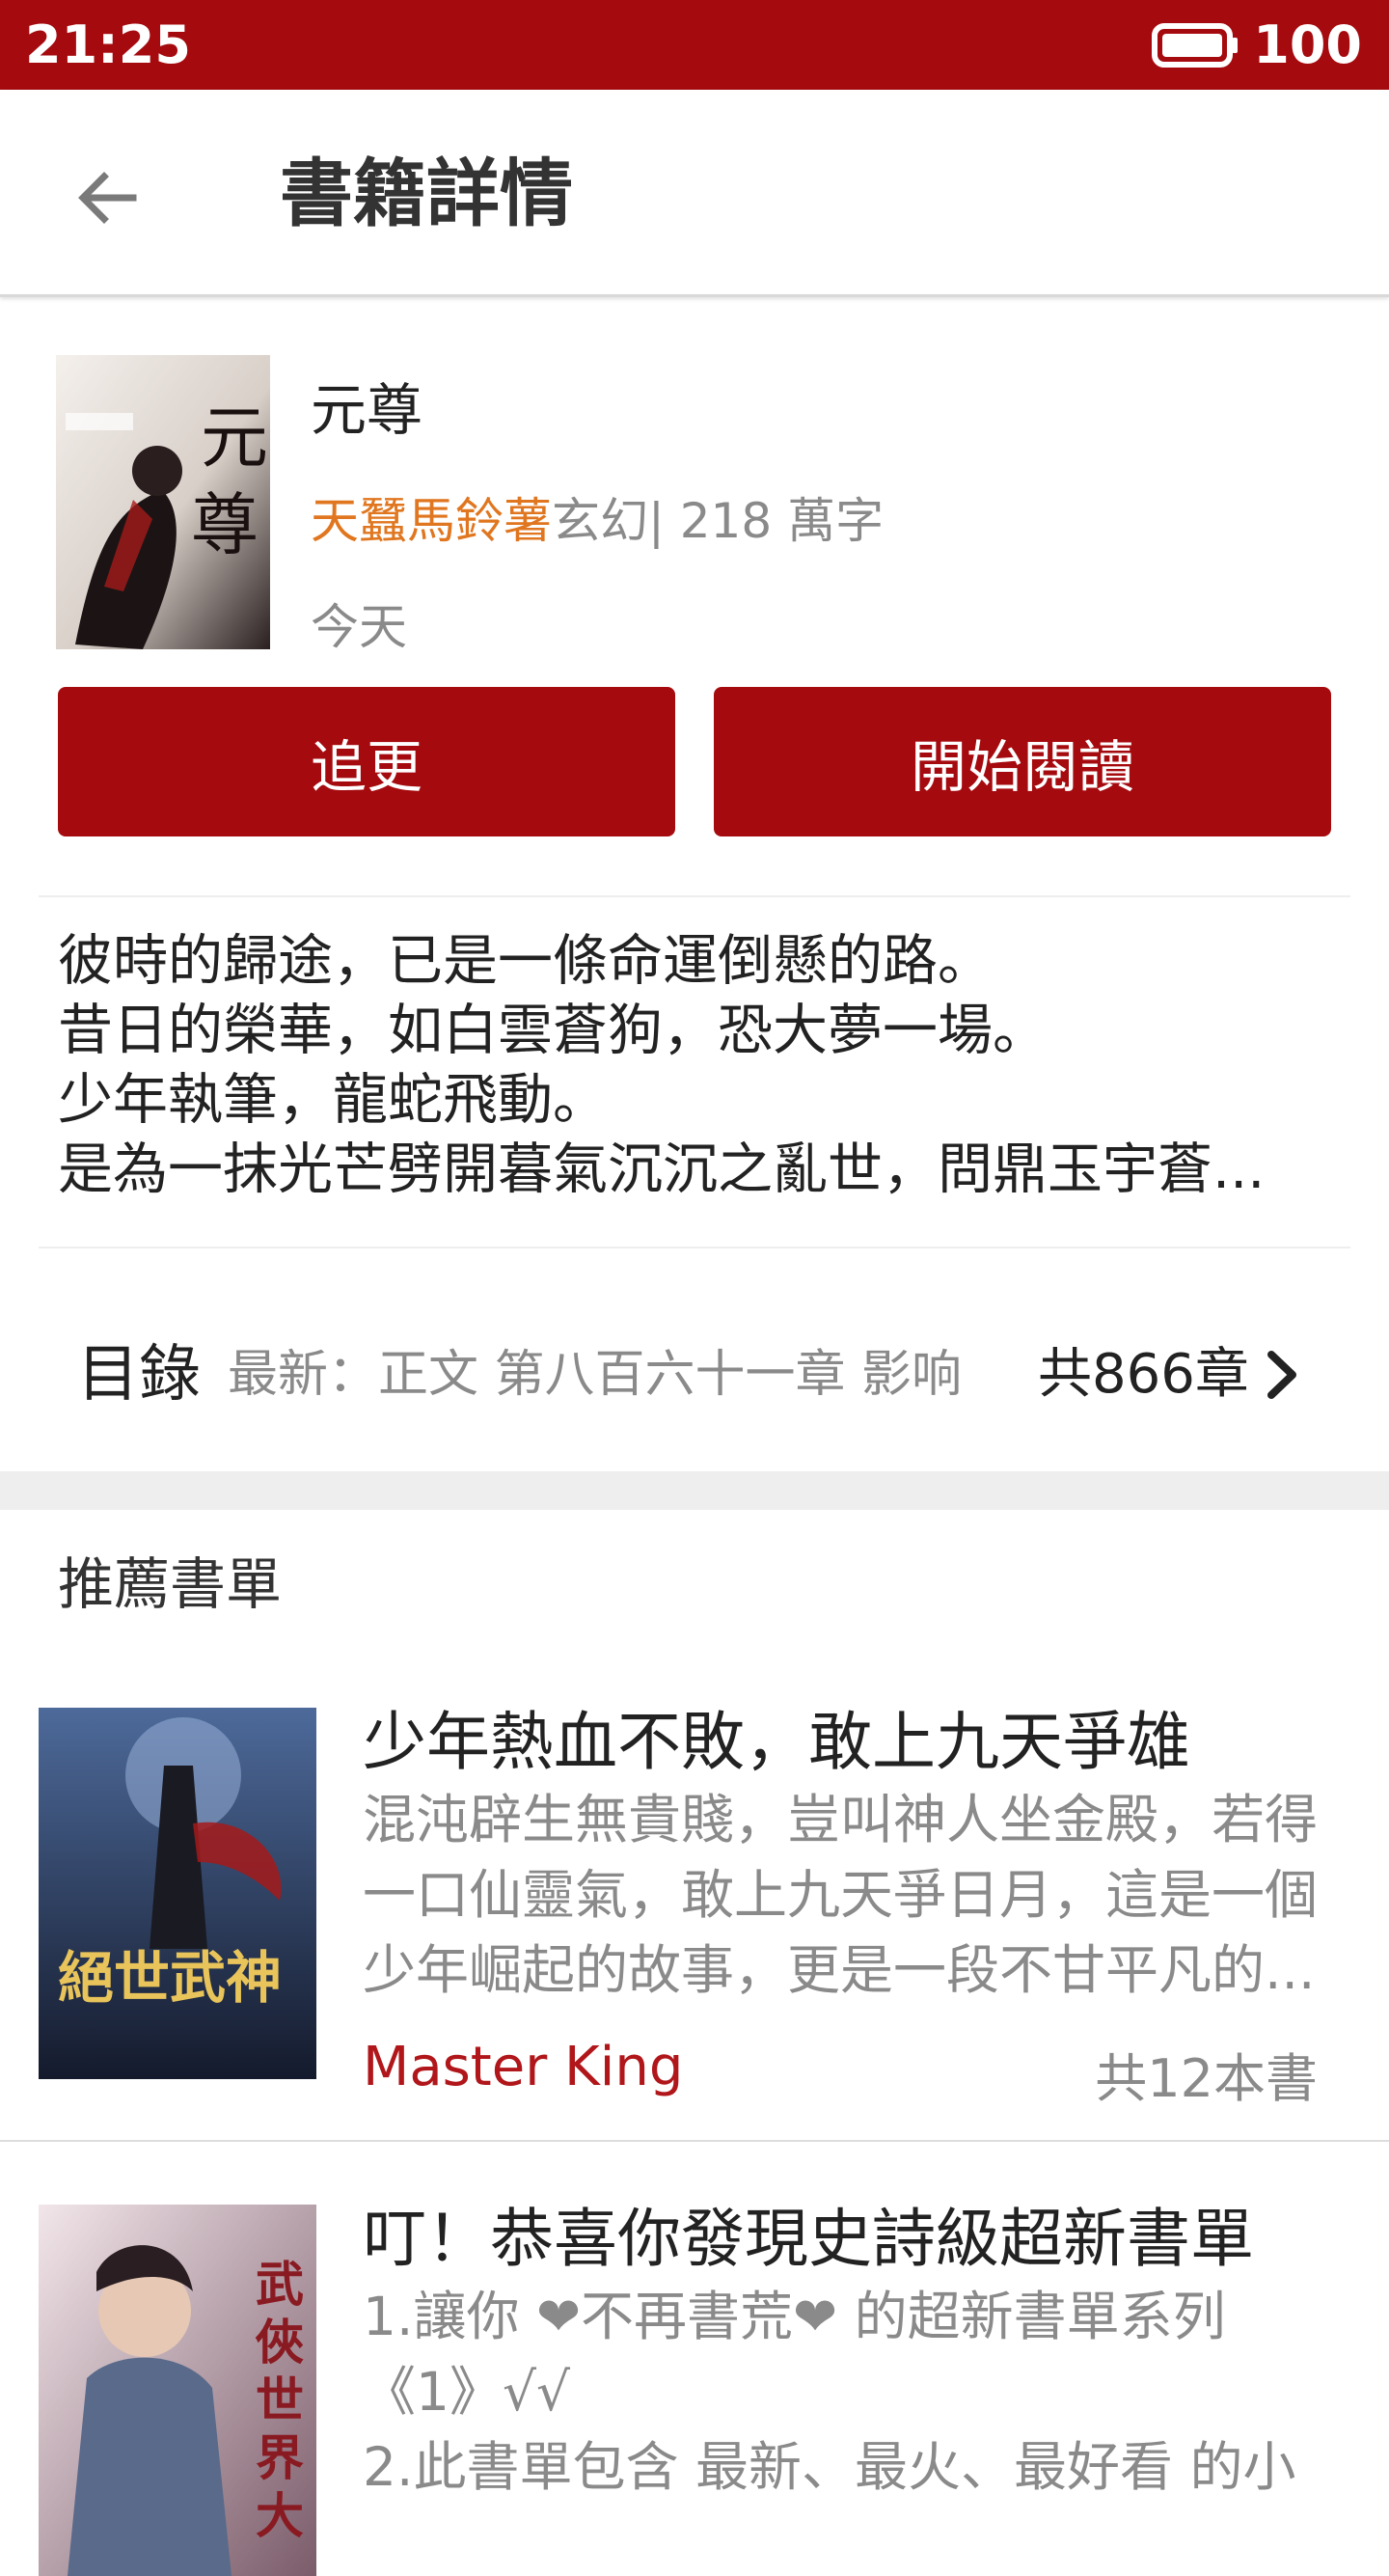  What do you see at coordinates (695, 45) in the screenshot?
I see `status-bar: 21:25 100` at bounding box center [695, 45].